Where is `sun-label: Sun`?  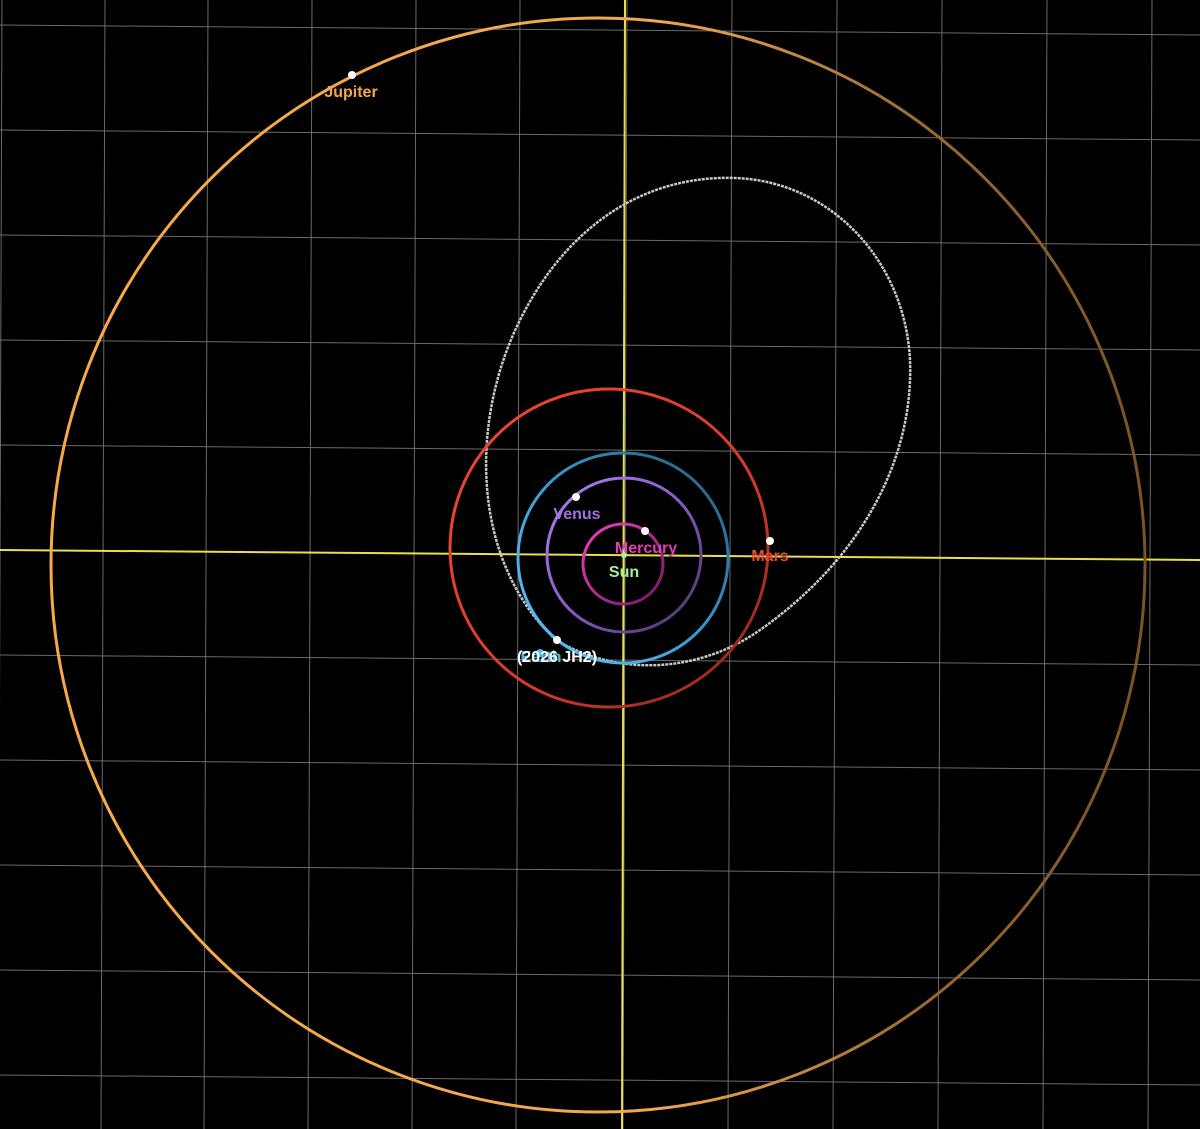 sun-label: Sun is located at coordinates (624, 572).